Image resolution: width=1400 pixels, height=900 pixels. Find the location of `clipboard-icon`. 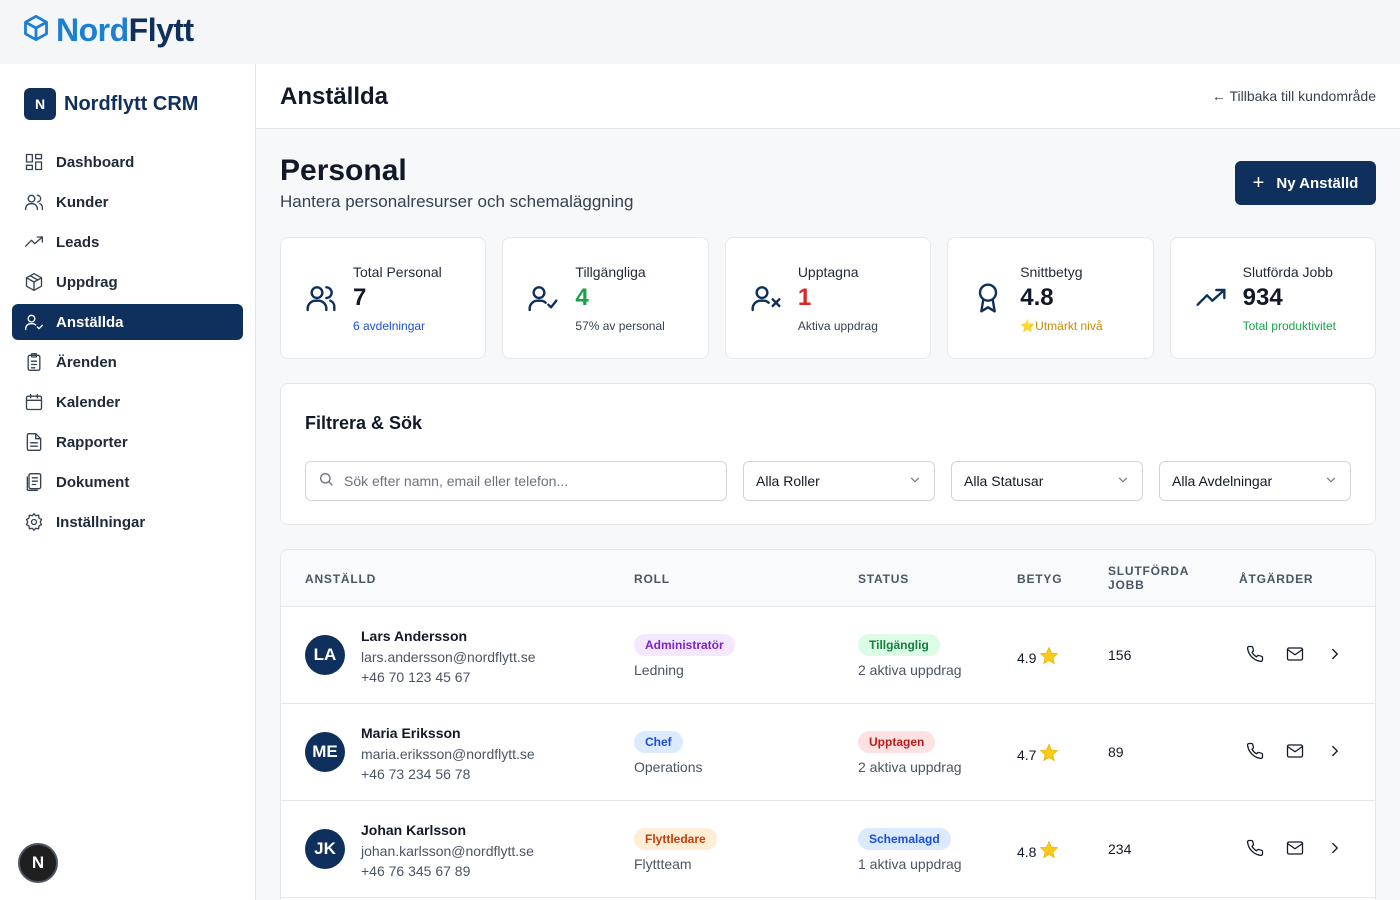

clipboard-icon is located at coordinates (34, 362).